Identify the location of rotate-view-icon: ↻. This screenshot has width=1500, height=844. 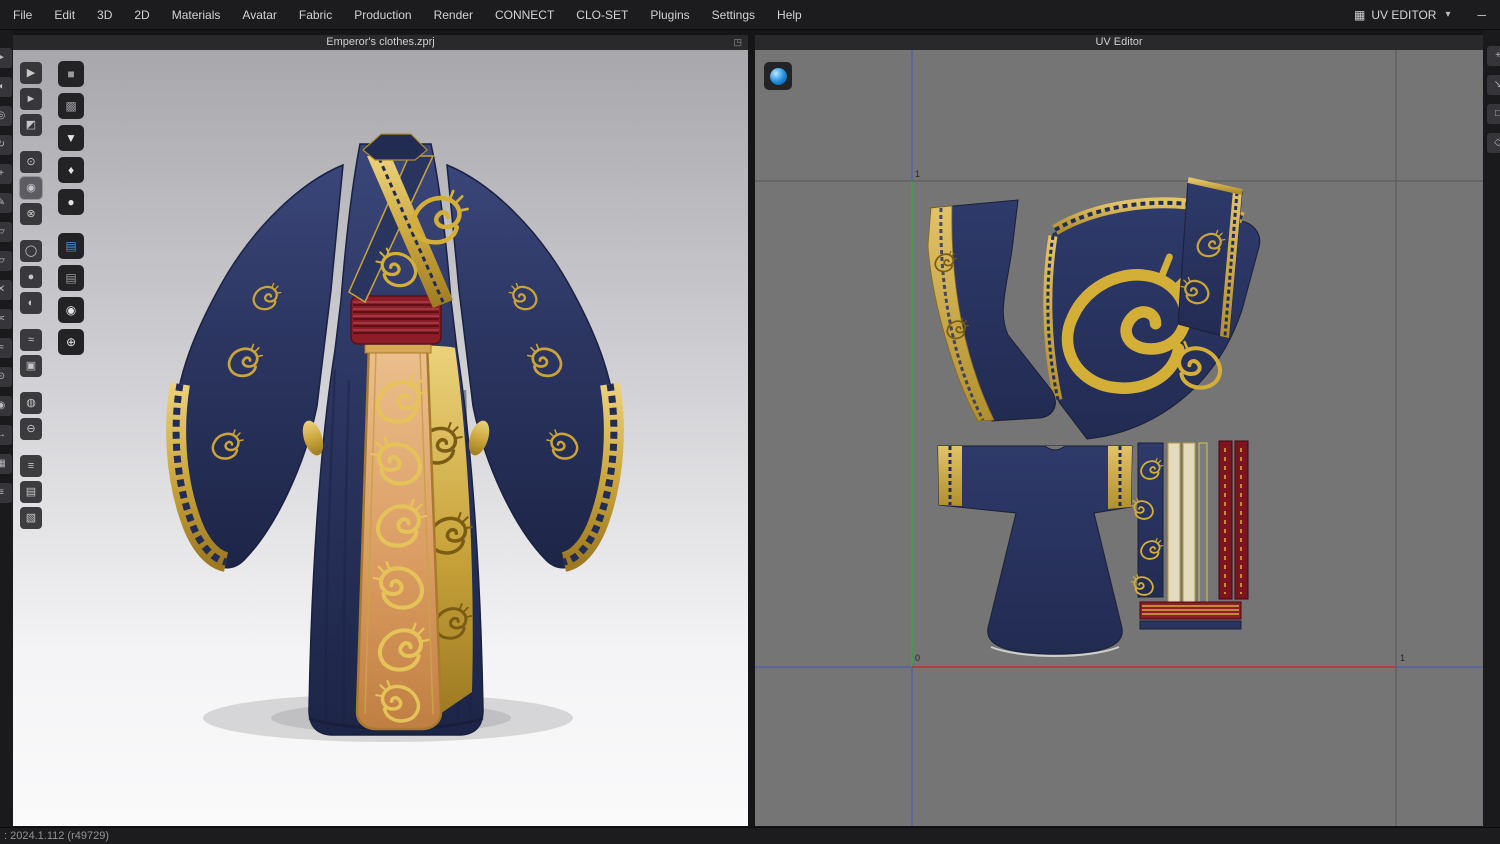
(6, 145).